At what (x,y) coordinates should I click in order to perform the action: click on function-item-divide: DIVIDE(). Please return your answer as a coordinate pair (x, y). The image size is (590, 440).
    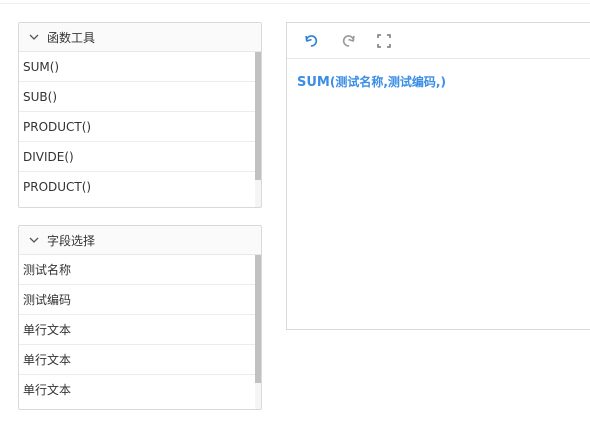
    Looking at the image, I should click on (137, 157).